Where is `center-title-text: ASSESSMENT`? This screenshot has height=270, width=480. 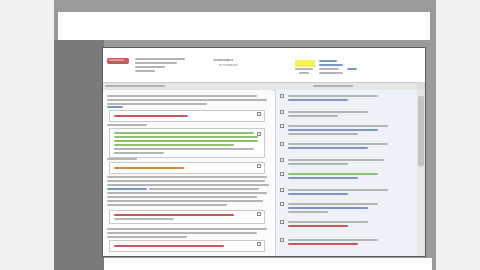 center-title-text: ASSESSMENT is located at coordinates (223, 60).